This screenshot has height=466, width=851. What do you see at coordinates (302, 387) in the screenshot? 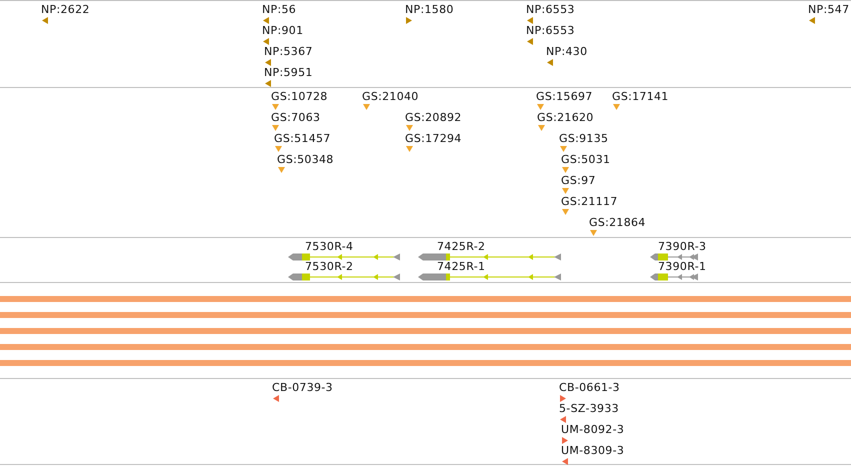
I see `feature-label: CB-0739-3` at bounding box center [302, 387].